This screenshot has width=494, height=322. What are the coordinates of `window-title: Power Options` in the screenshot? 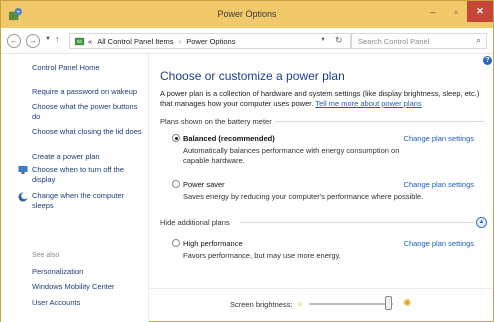 It's located at (247, 14).